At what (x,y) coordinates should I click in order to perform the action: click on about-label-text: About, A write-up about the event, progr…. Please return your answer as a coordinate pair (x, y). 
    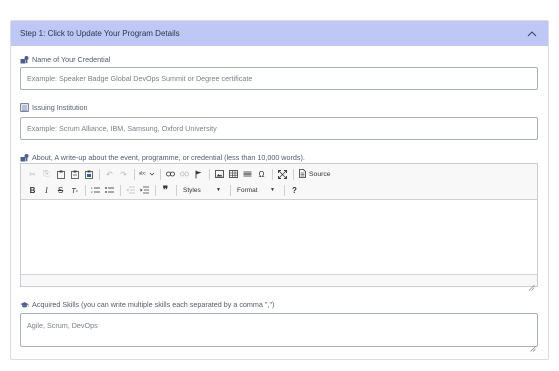
    Looking at the image, I should click on (168, 157).